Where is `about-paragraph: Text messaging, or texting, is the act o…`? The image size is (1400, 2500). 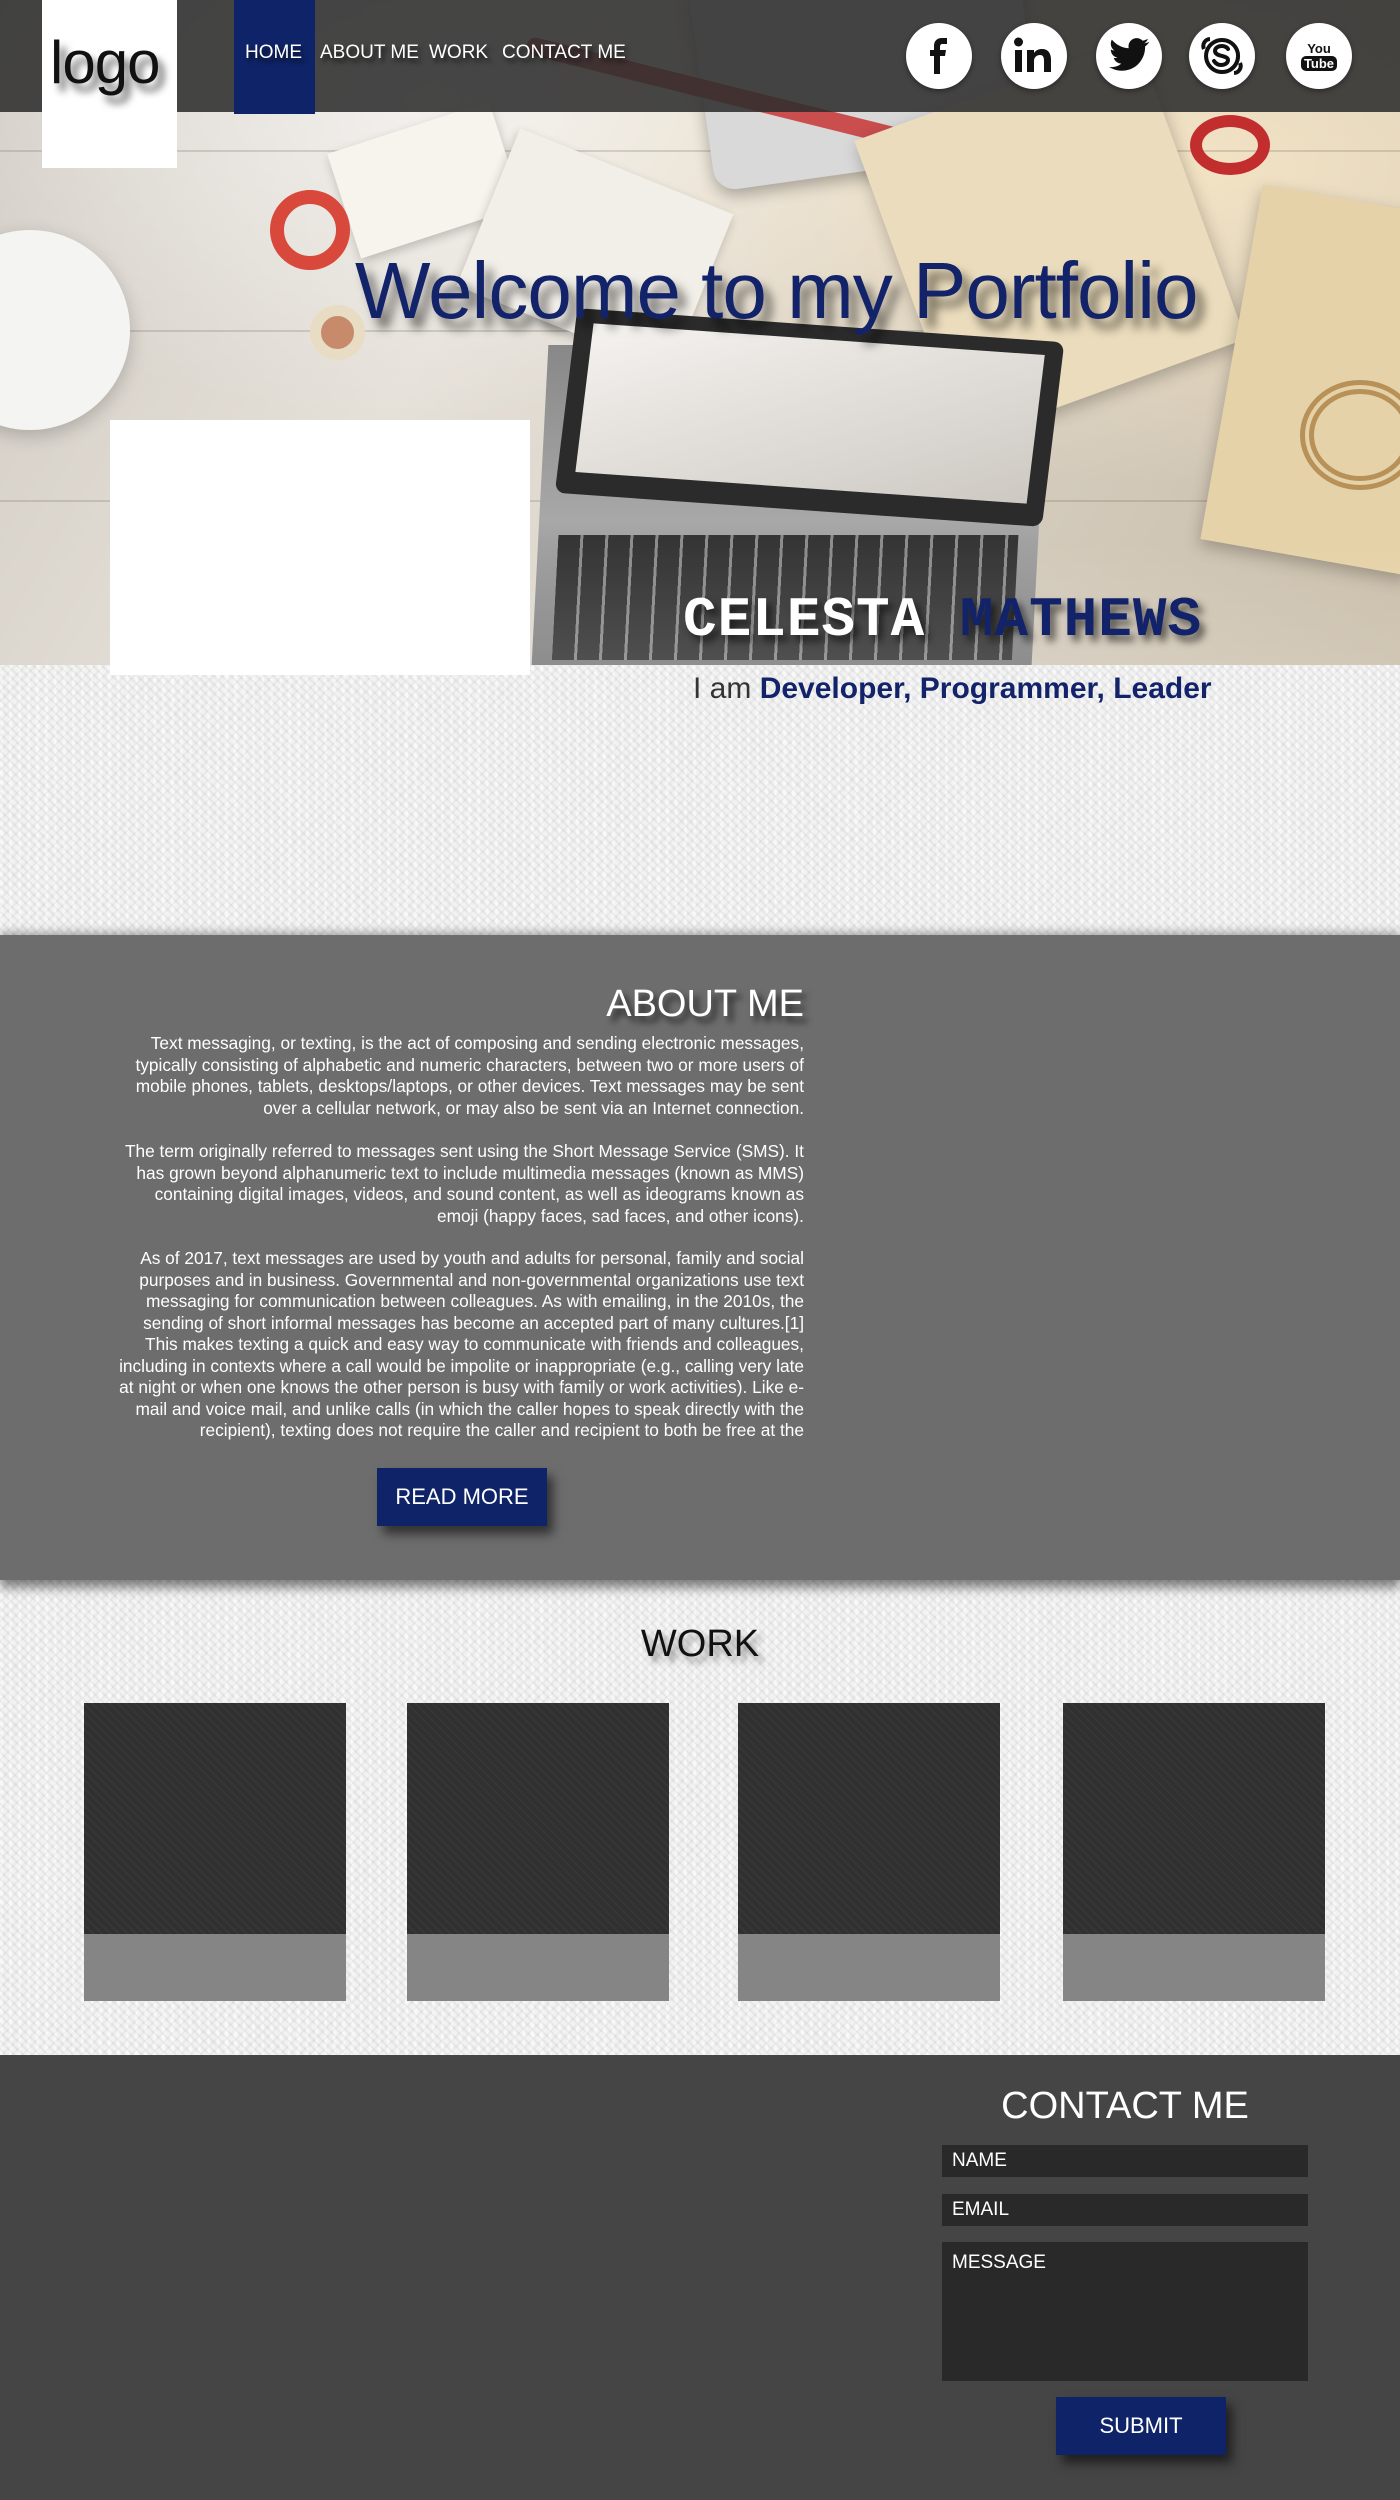
about-paragraph: Text messaging, or texting, is the act o… is located at coordinates (469, 1075).